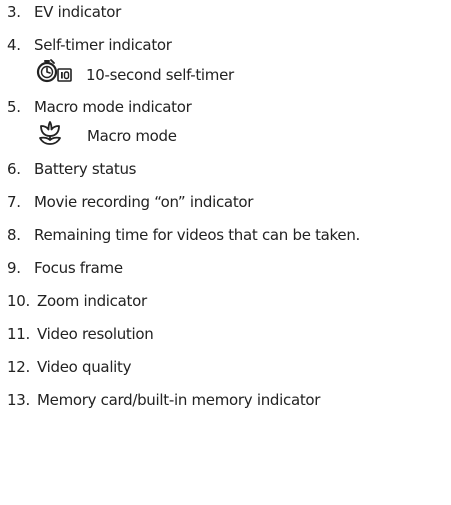  I want to click on item-number: 4., so click(14, 45).